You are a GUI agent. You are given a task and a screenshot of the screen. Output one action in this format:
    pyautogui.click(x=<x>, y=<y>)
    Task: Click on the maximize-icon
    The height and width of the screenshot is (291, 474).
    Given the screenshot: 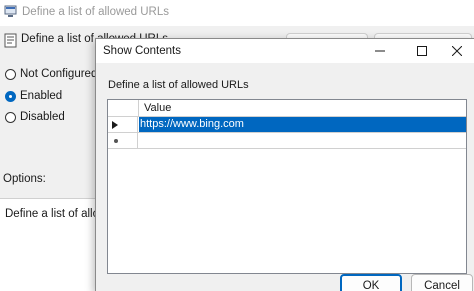 What is the action you would take?
    pyautogui.click(x=422, y=51)
    